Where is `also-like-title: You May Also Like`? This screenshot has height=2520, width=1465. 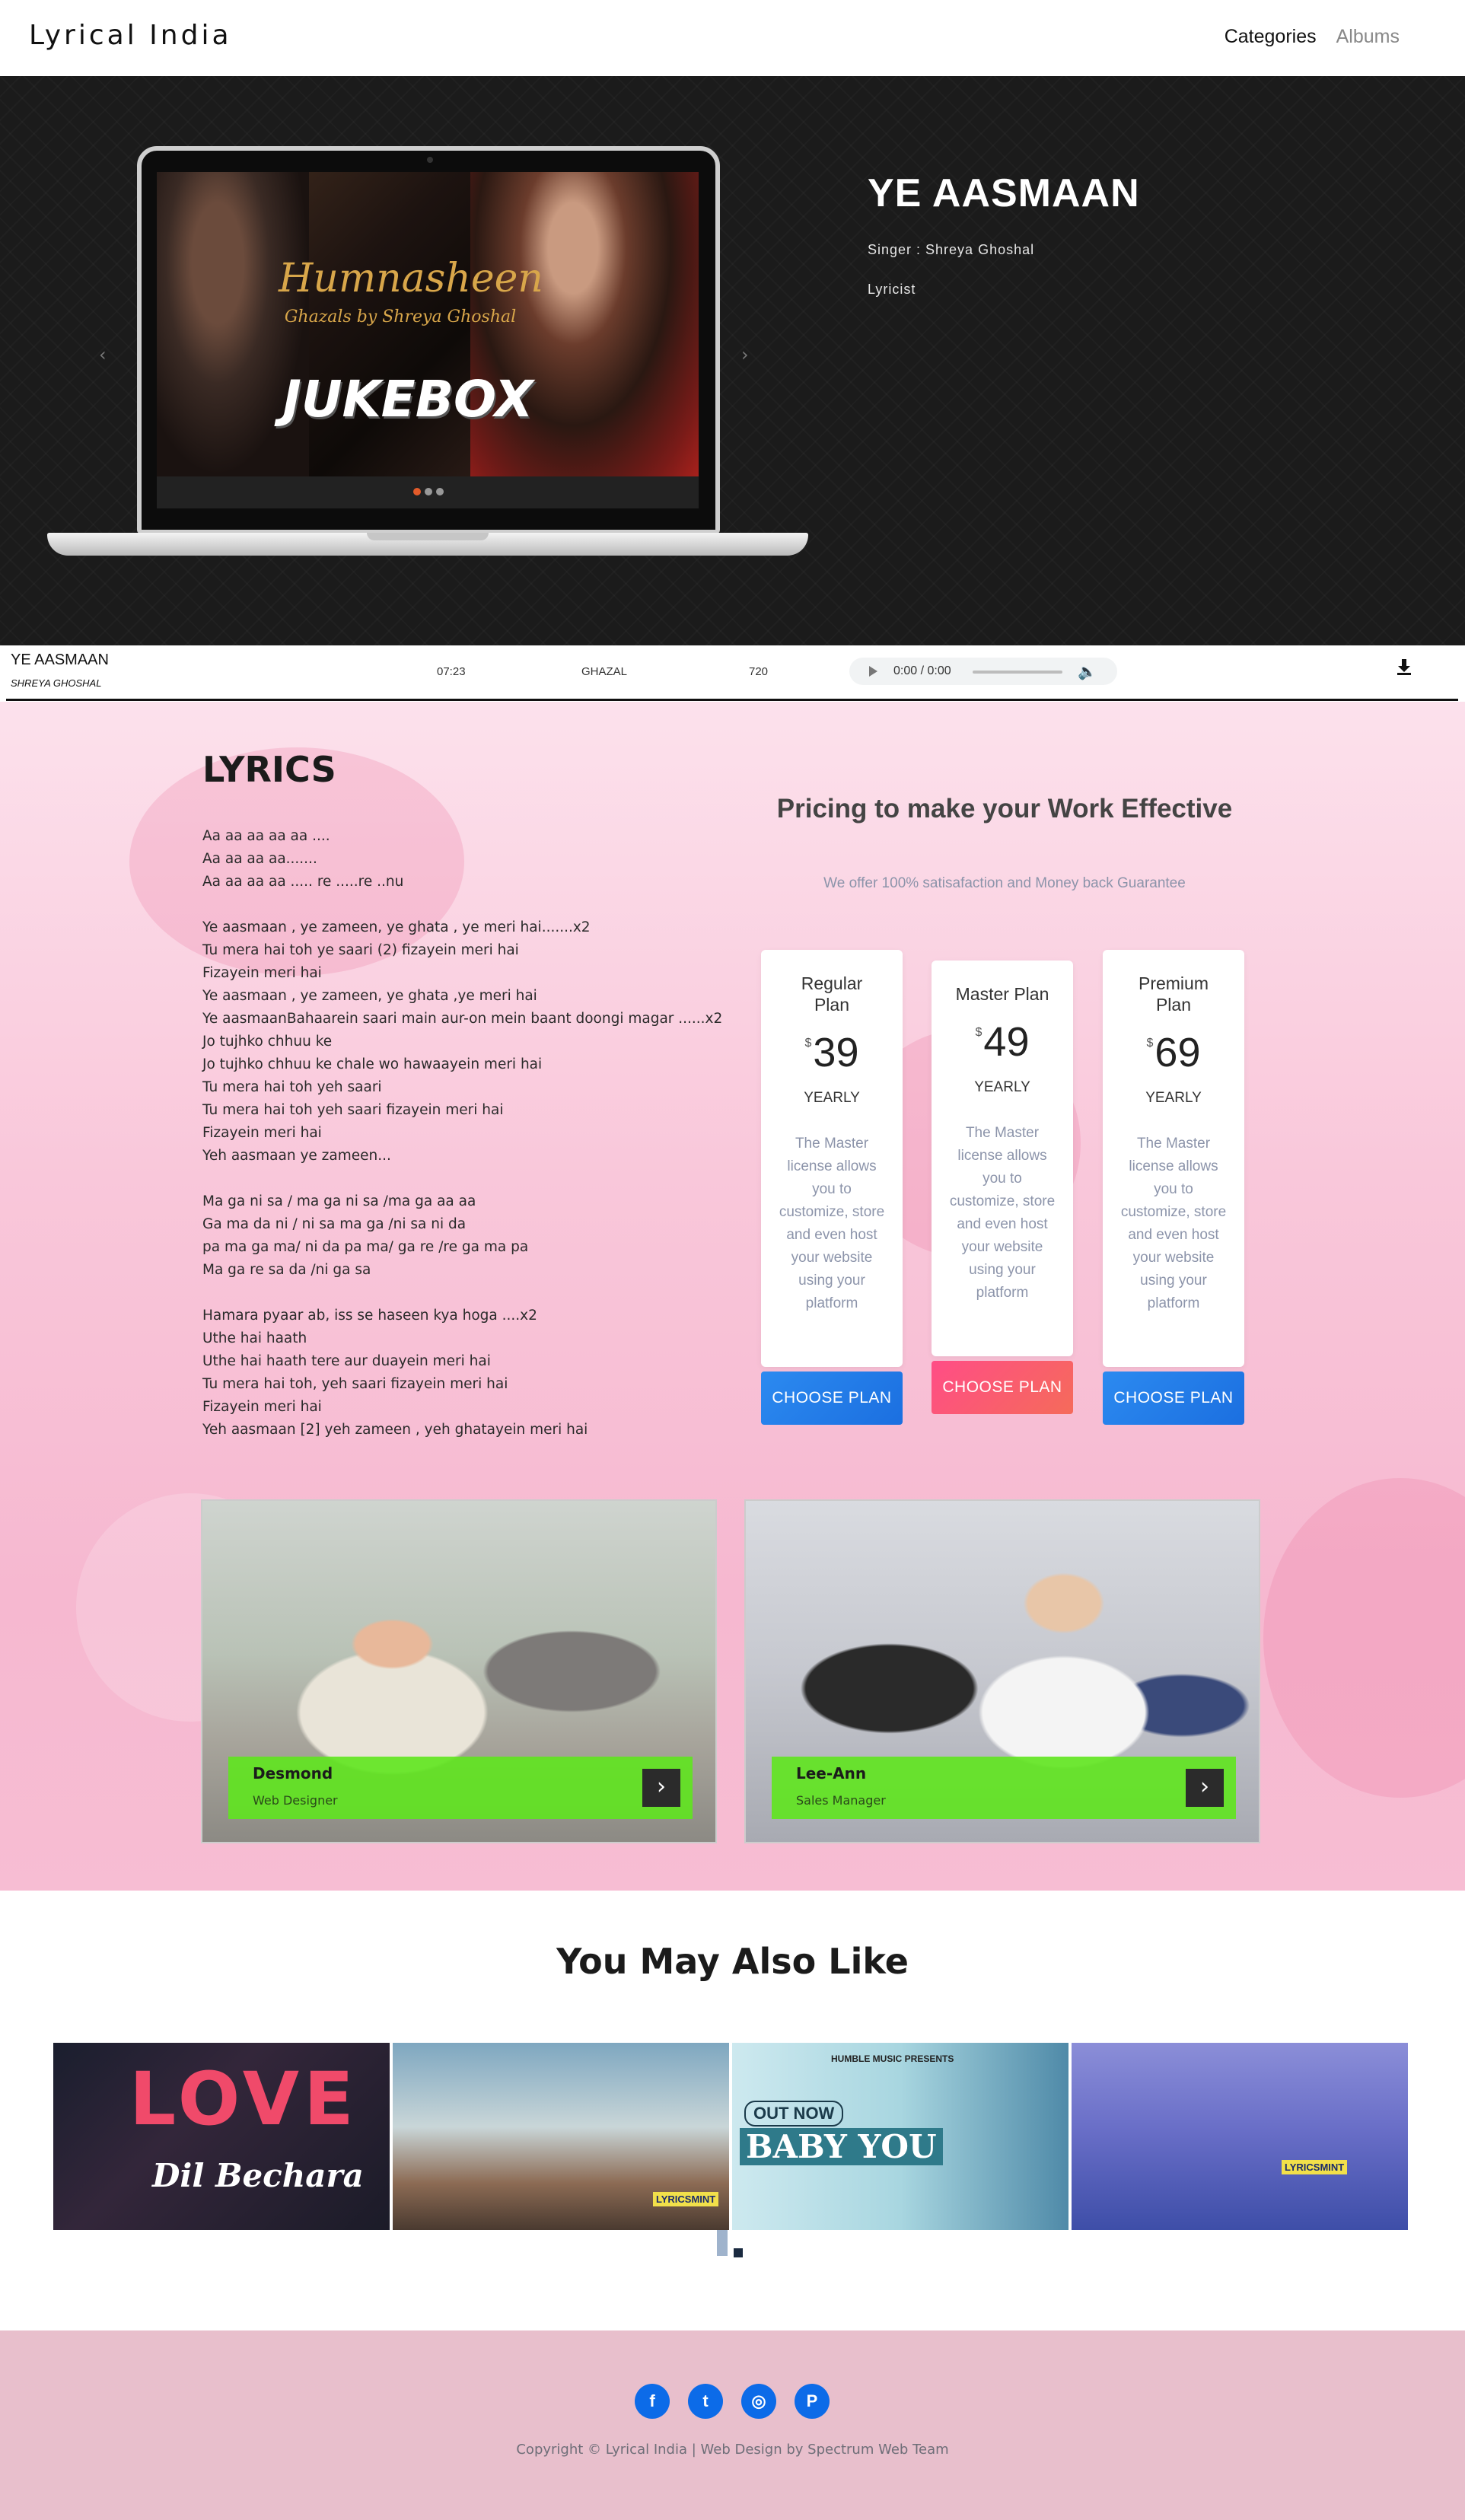 also-like-title: You May Also Like is located at coordinates (732, 1961).